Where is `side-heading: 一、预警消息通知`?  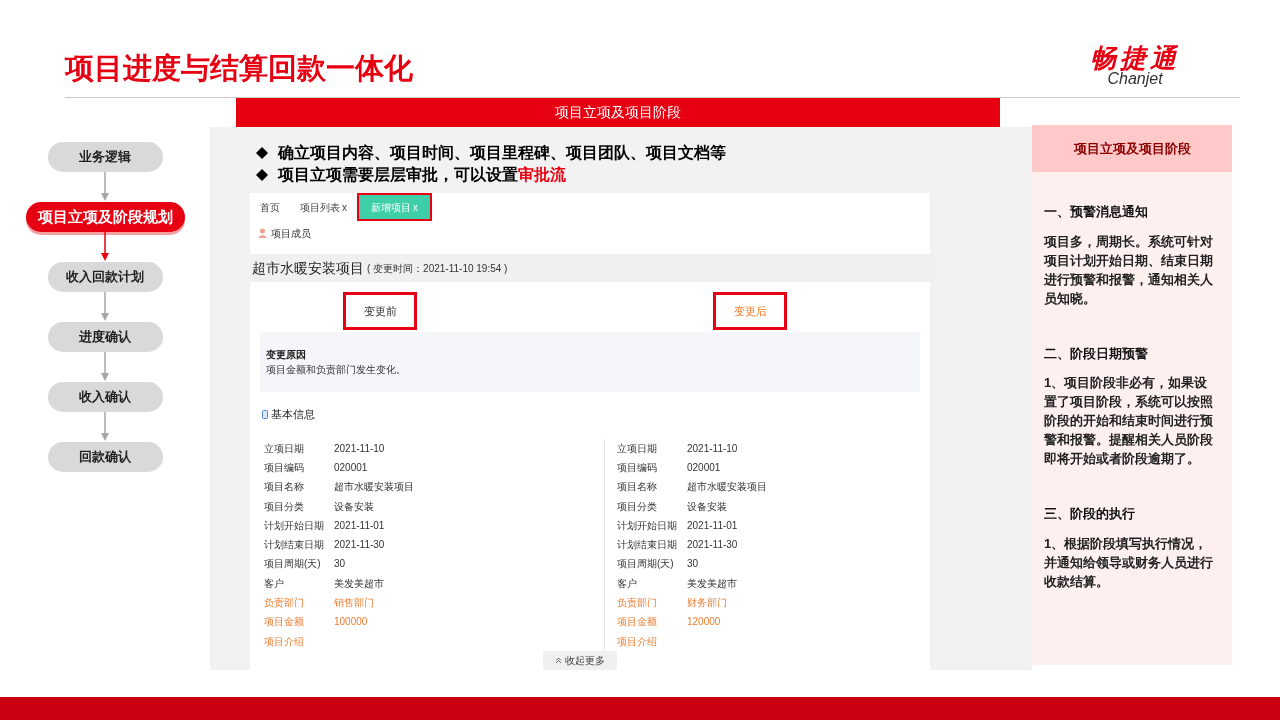
side-heading: 一、预警消息通知 is located at coordinates (1096, 212).